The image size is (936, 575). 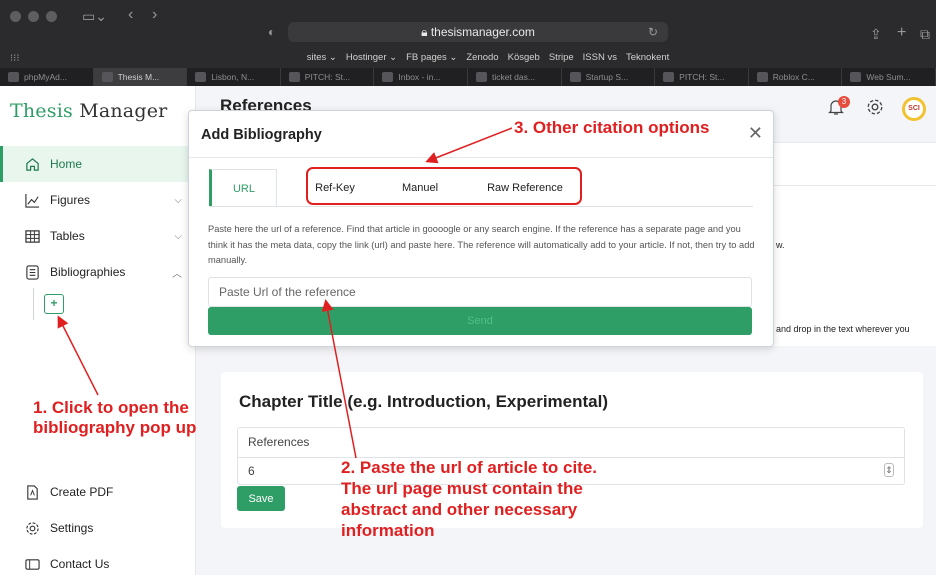 I want to click on annotation-step2-line: abstract and other necessary, so click(x=459, y=509).